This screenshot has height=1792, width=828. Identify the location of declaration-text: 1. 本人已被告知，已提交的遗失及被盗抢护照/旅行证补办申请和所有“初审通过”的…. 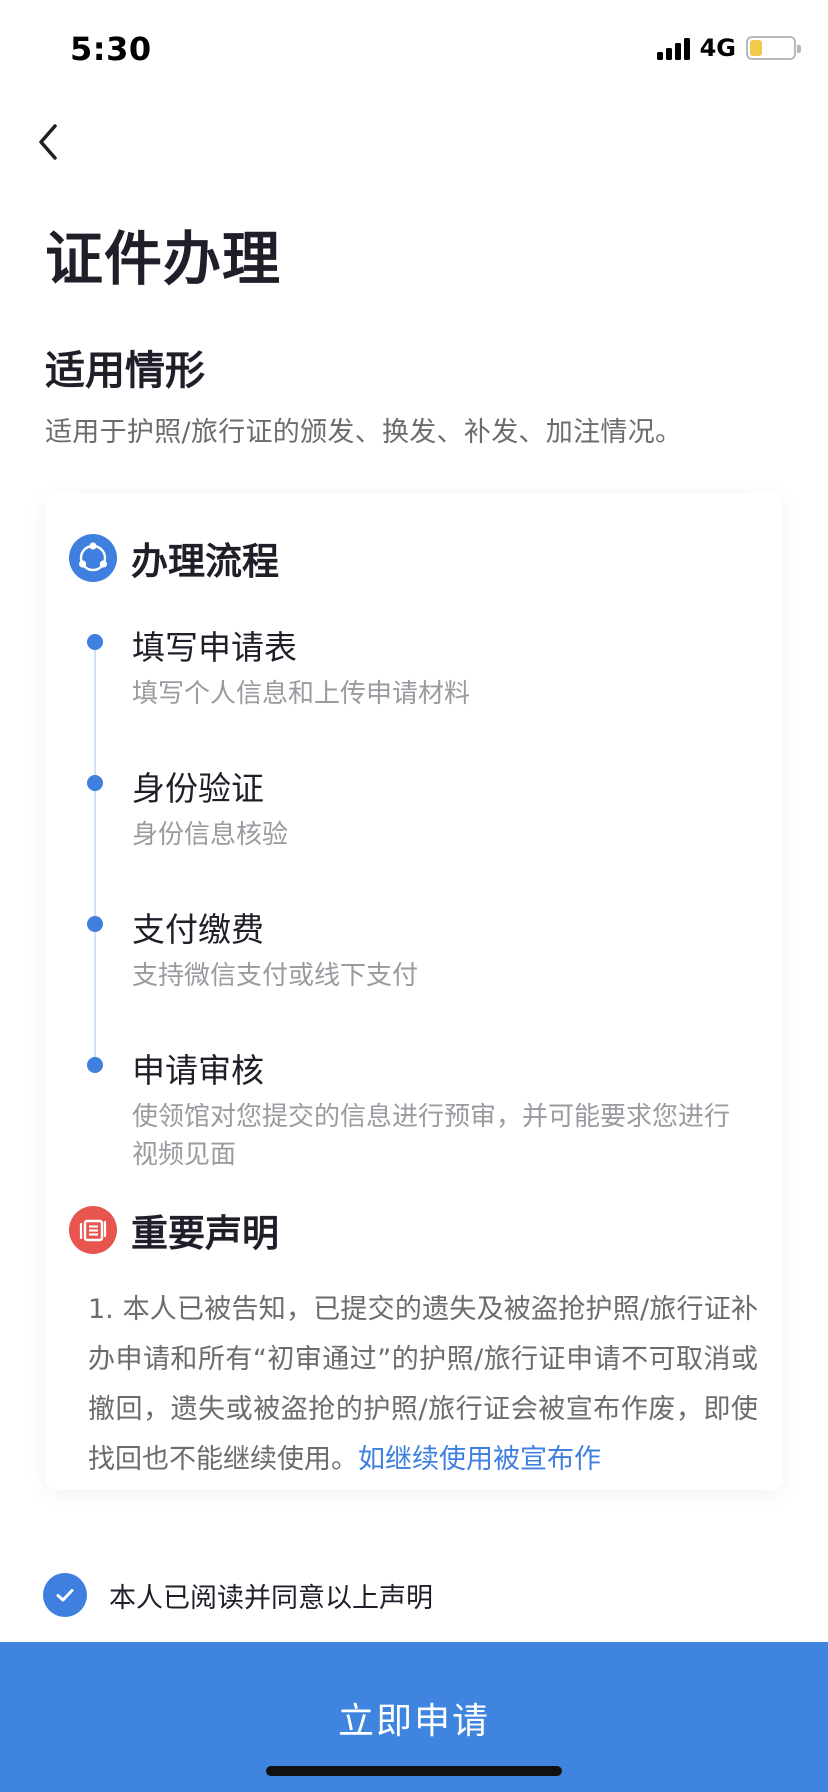
(423, 1385).